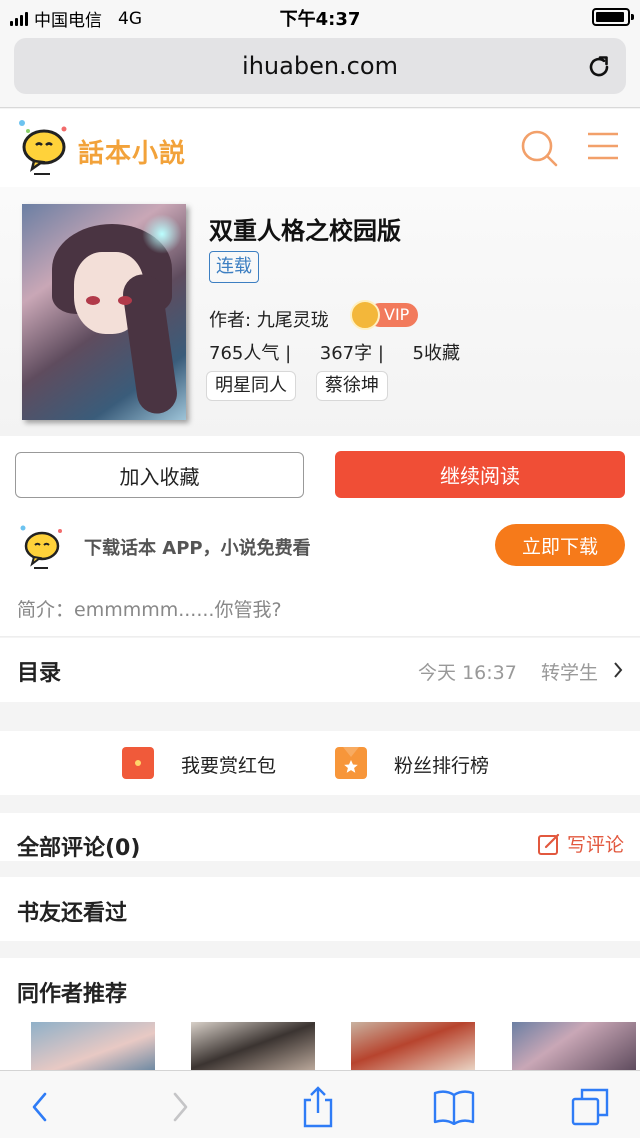  I want to click on also-read-title: 书友还看过, so click(72, 913).